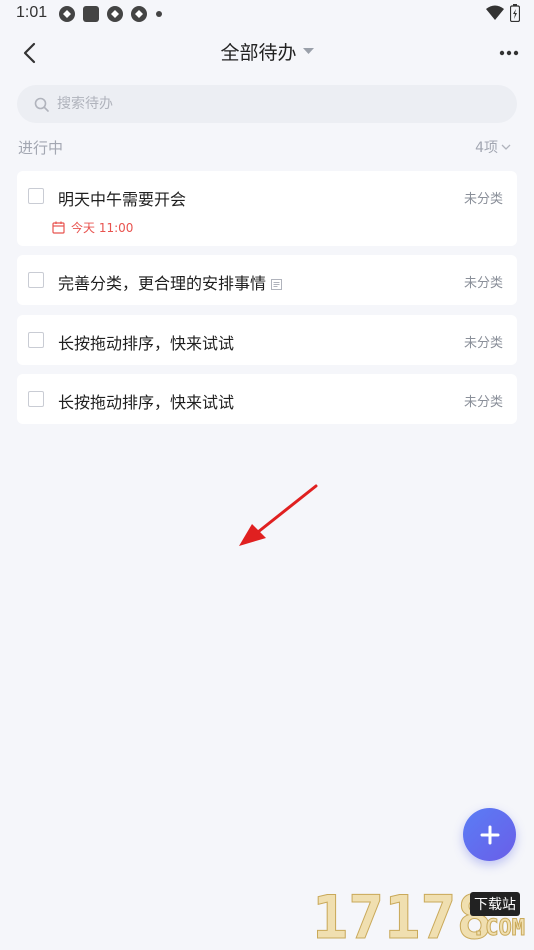 The width and height of the screenshot is (534, 950). Describe the element at coordinates (41, 148) in the screenshot. I see `section-title: 进行中` at that location.